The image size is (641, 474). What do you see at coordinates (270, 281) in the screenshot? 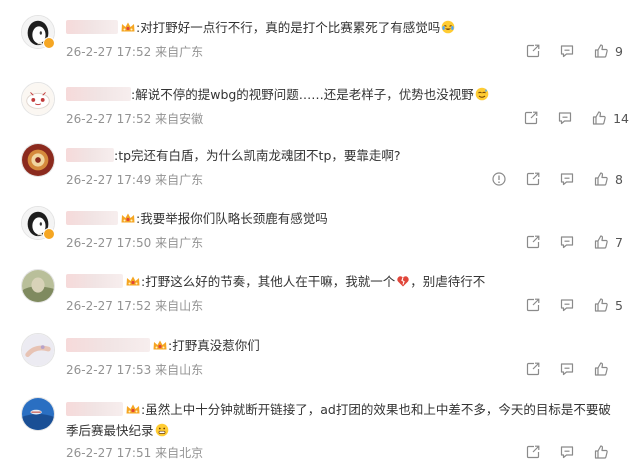
I see `comment-body: 打野这么好的节奏，其他人在干嘛，我就一个` at bounding box center [270, 281].